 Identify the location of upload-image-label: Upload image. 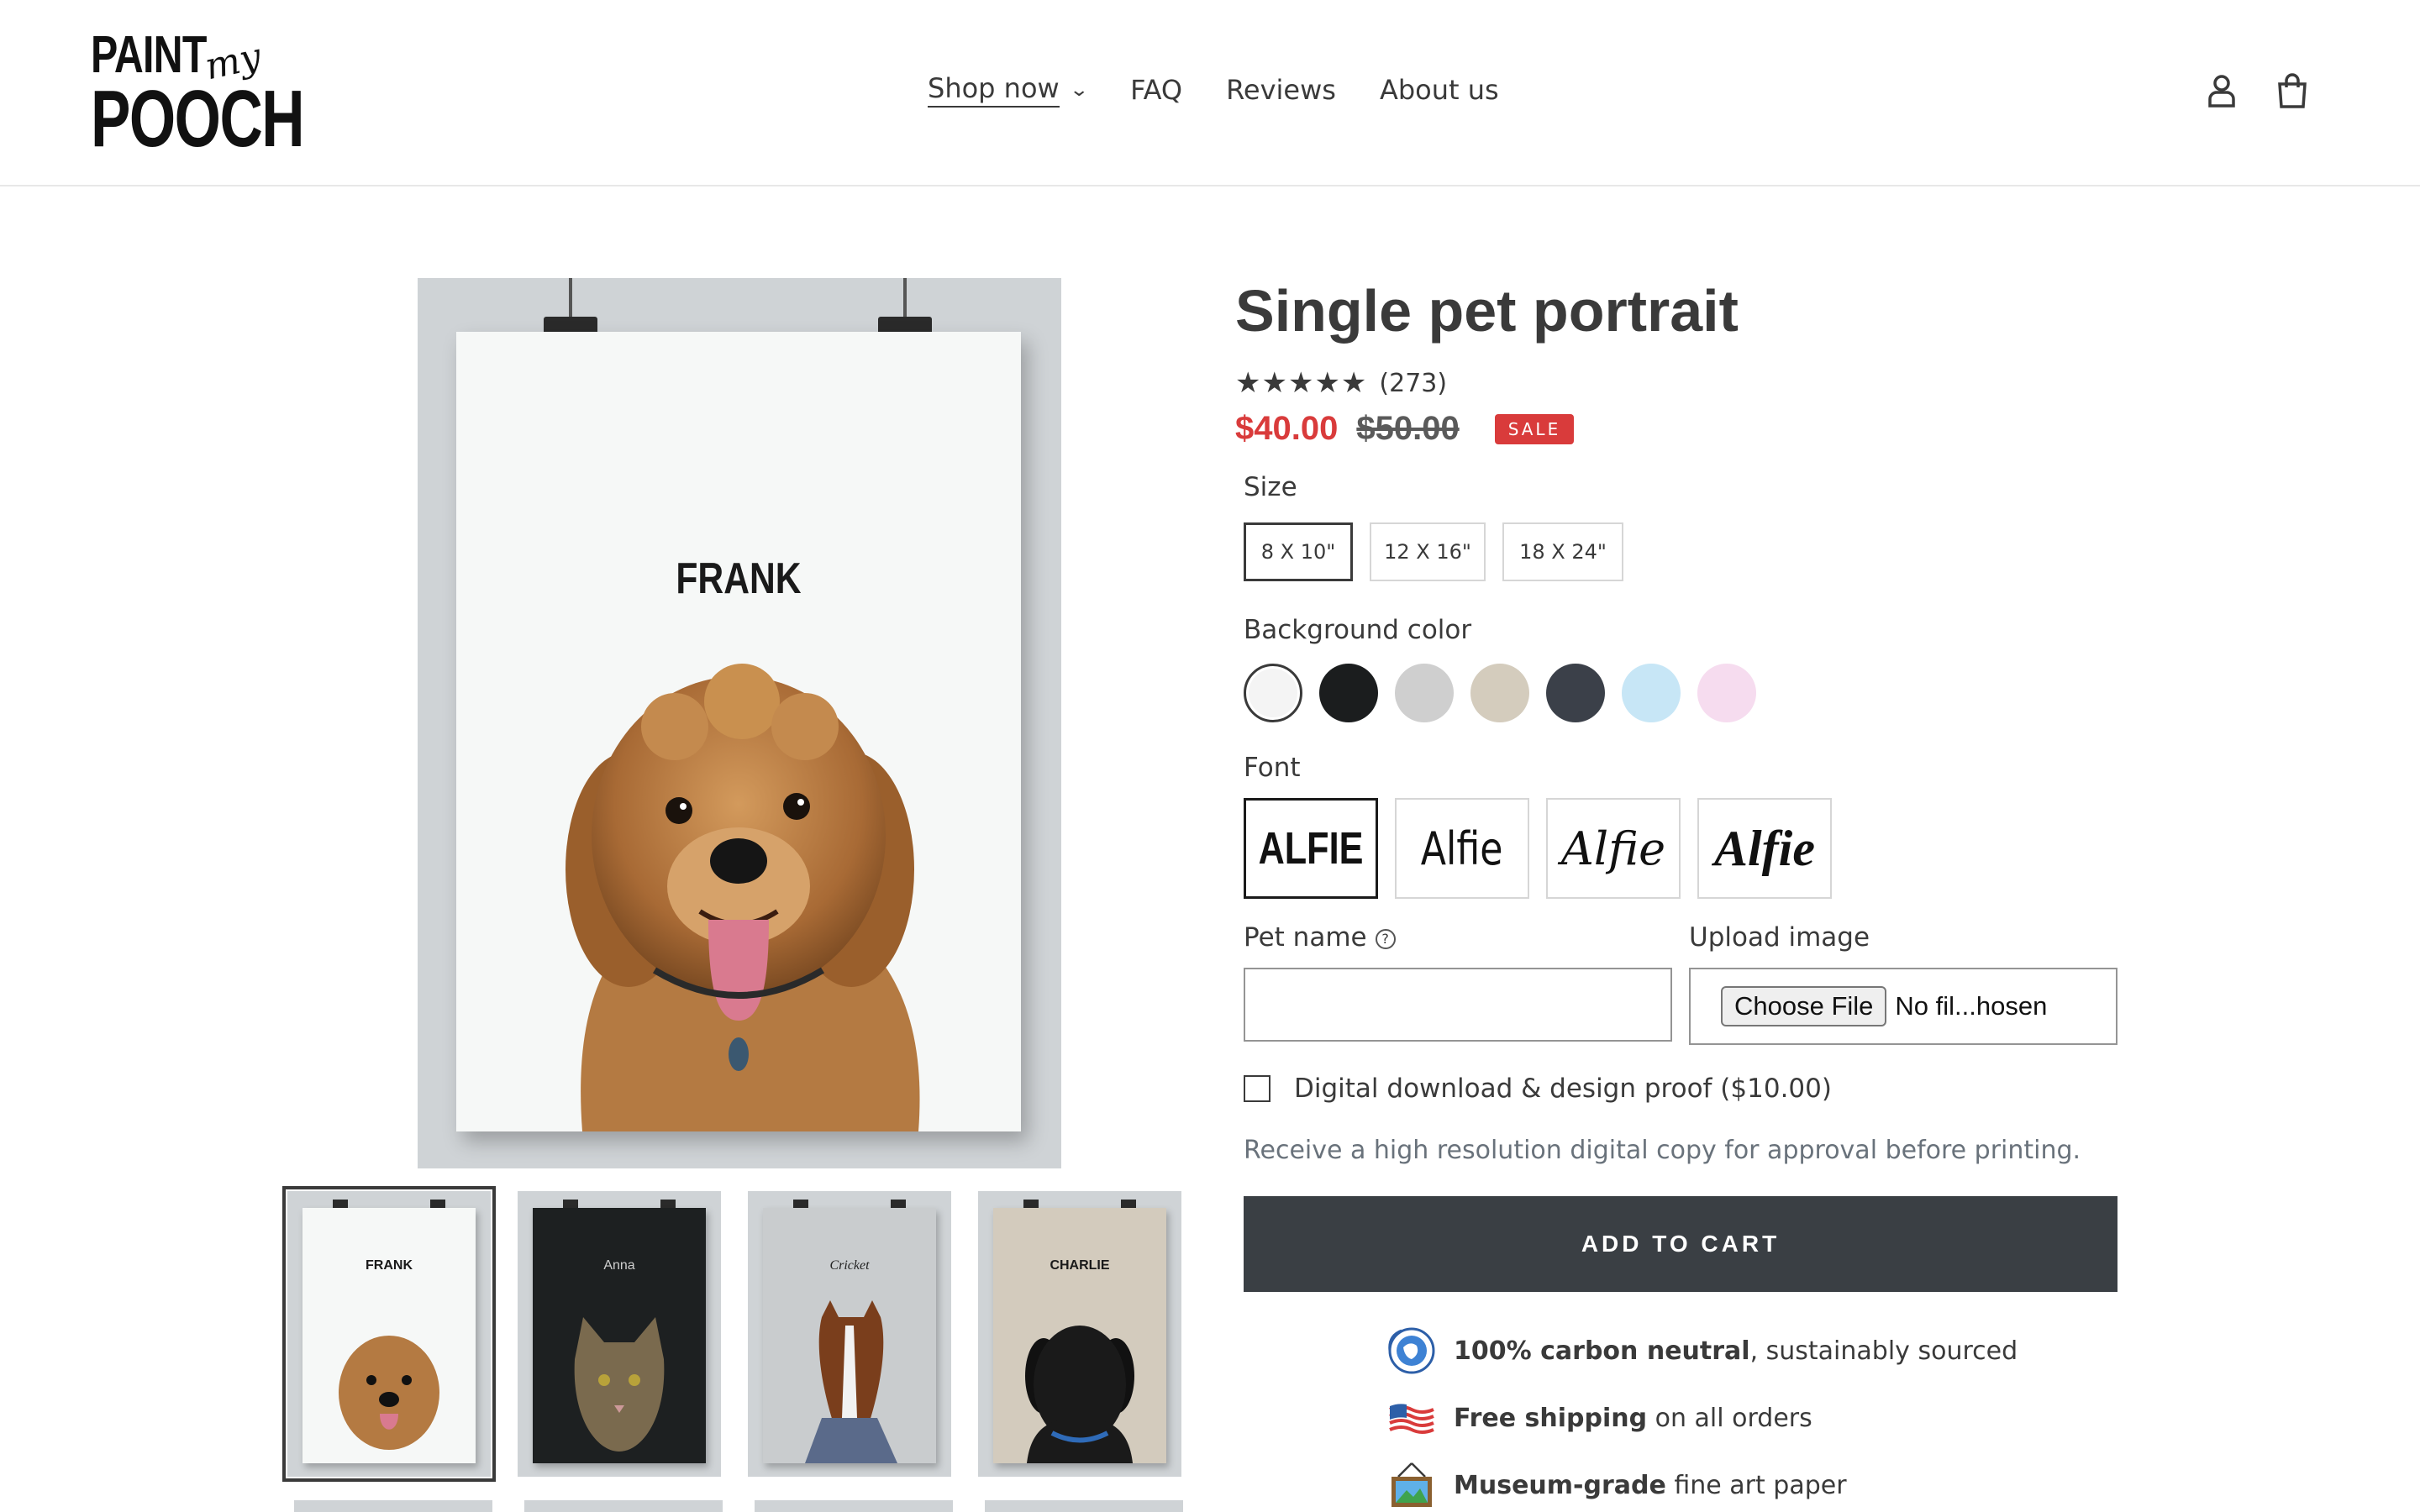
(1780, 937).